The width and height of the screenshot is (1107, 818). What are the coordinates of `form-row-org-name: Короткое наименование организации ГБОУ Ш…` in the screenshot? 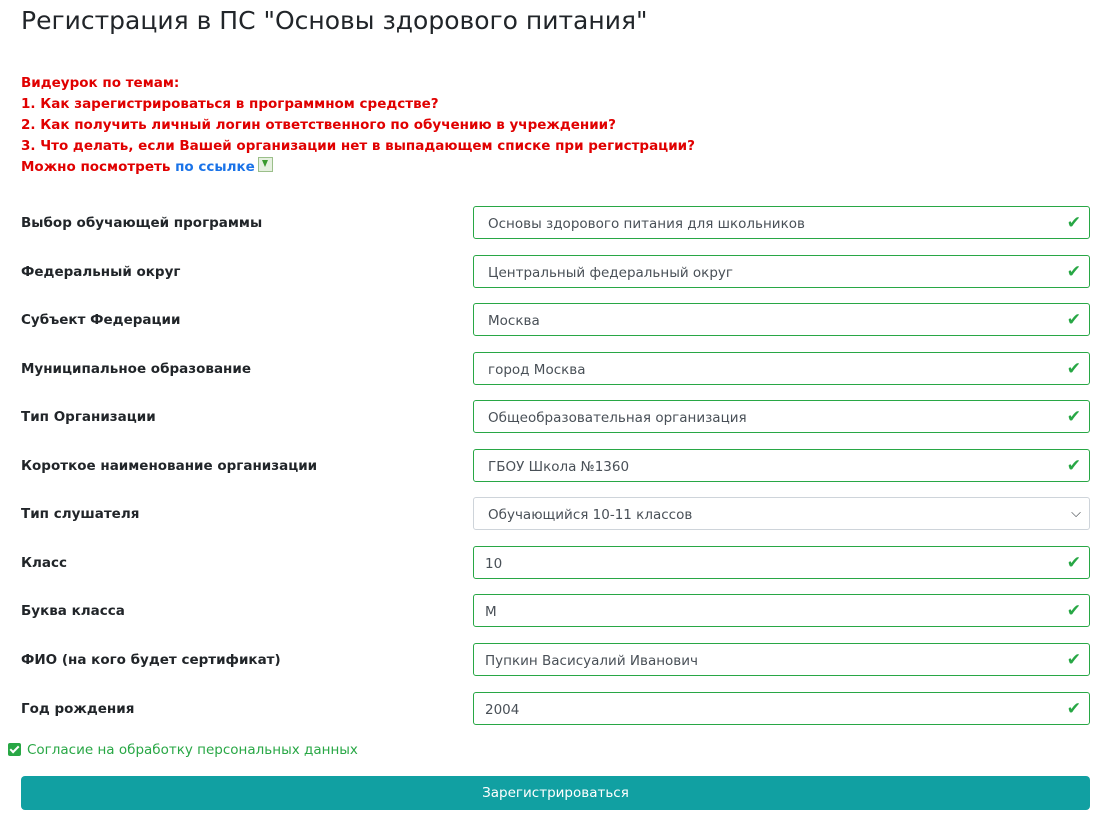 It's located at (553, 466).